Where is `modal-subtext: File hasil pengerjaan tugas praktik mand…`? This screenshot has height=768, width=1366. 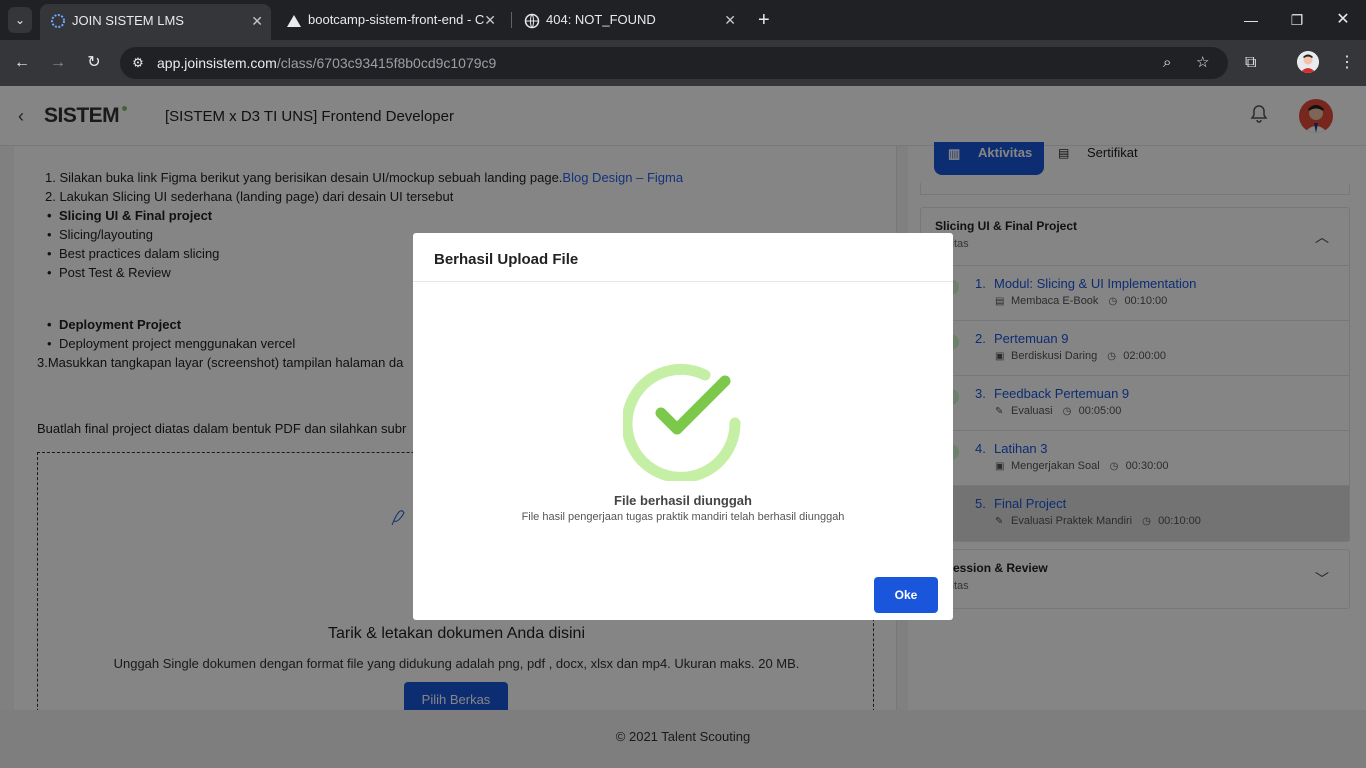 modal-subtext: File hasil pengerjaan tugas praktik mand… is located at coordinates (683, 517).